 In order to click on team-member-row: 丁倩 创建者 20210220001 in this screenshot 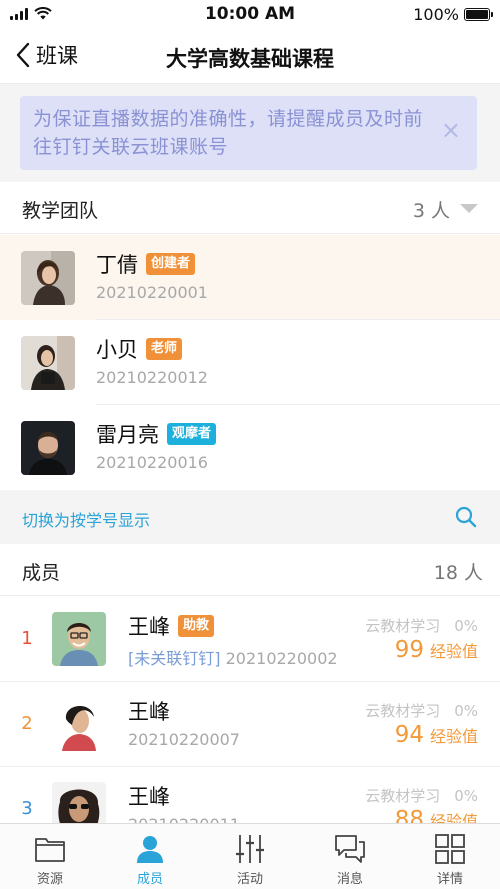, I will do `click(250, 277)`.